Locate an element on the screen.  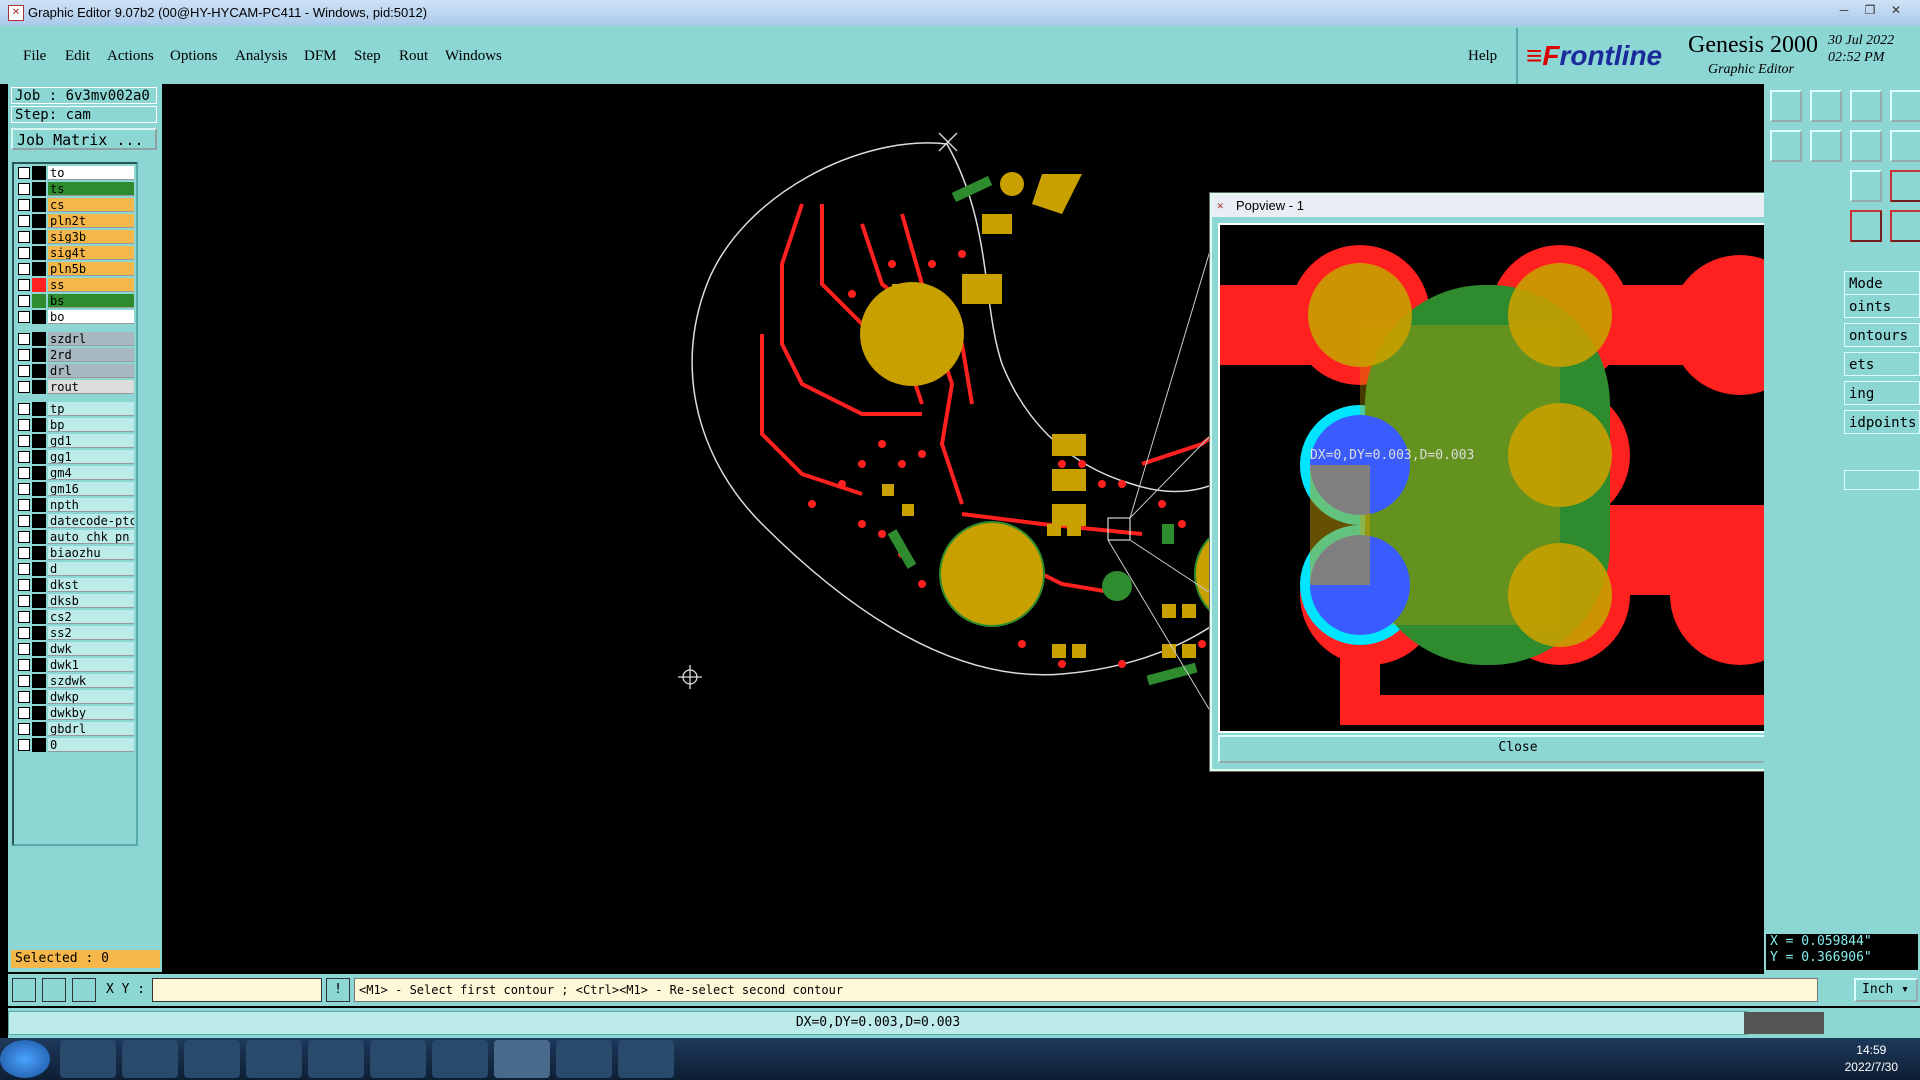
menu-step: Step is located at coordinates (367, 56).